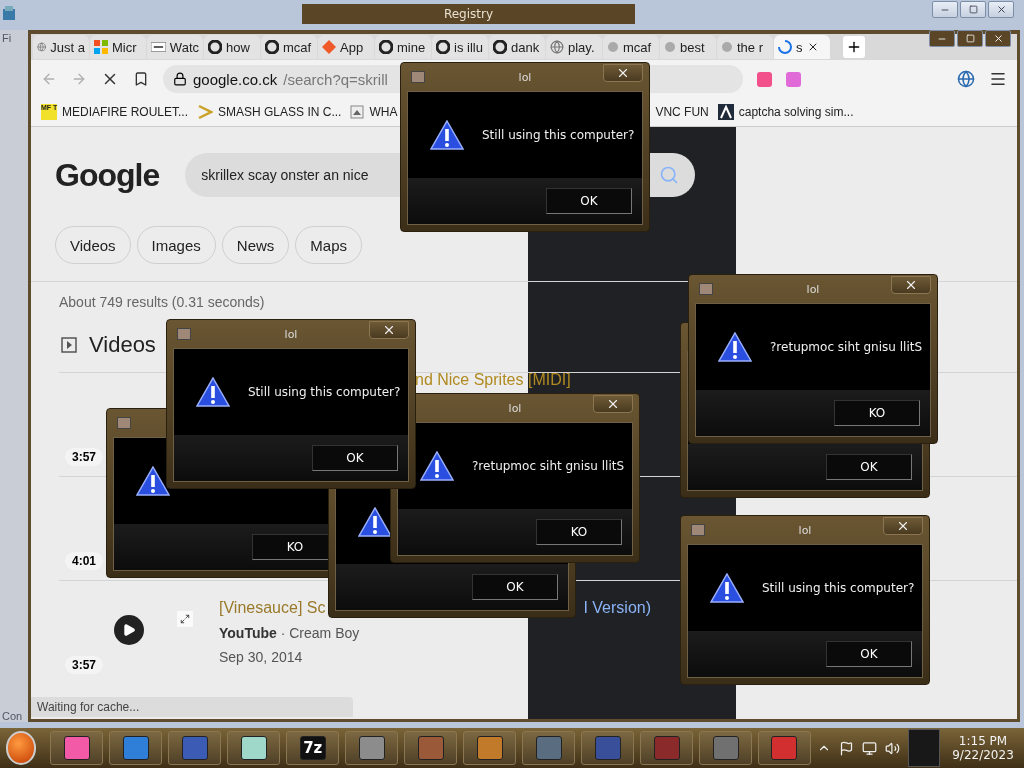 The image size is (1024, 768). What do you see at coordinates (869, 748) in the screenshot?
I see `network-icon` at bounding box center [869, 748].